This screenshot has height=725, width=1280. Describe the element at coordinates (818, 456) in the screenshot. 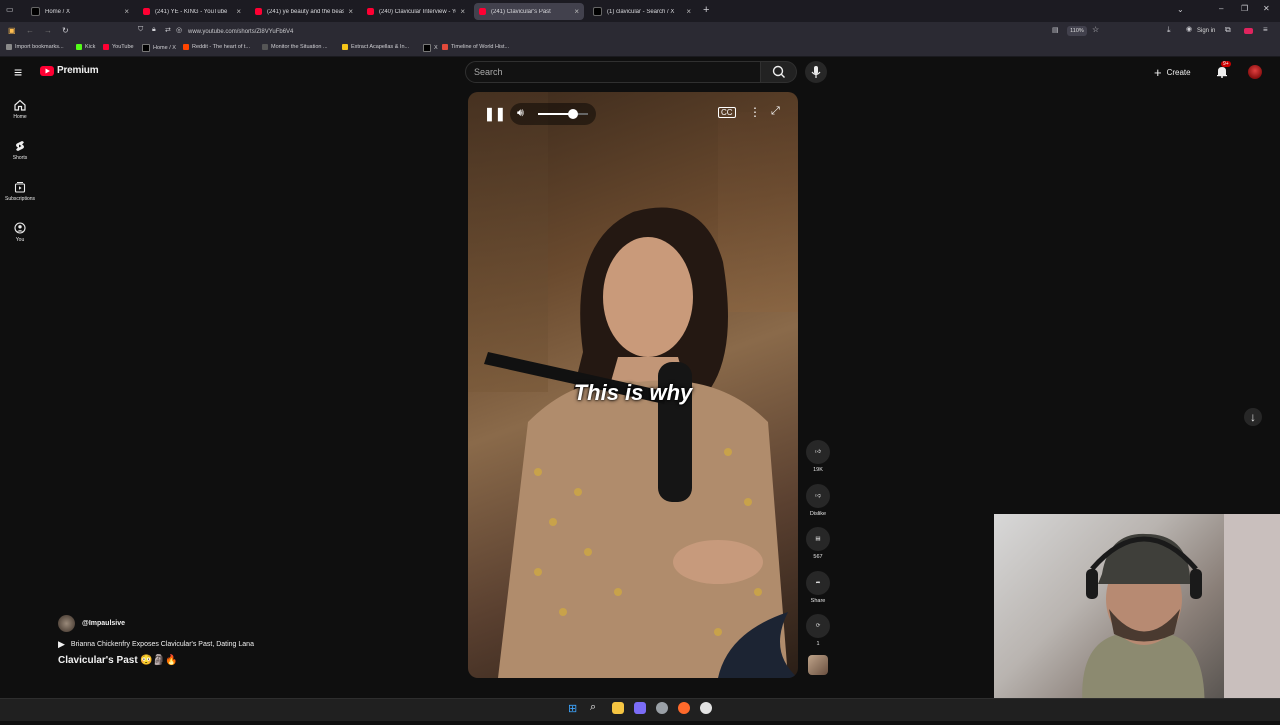

I see `like-button: 👍︎ 19K` at that location.